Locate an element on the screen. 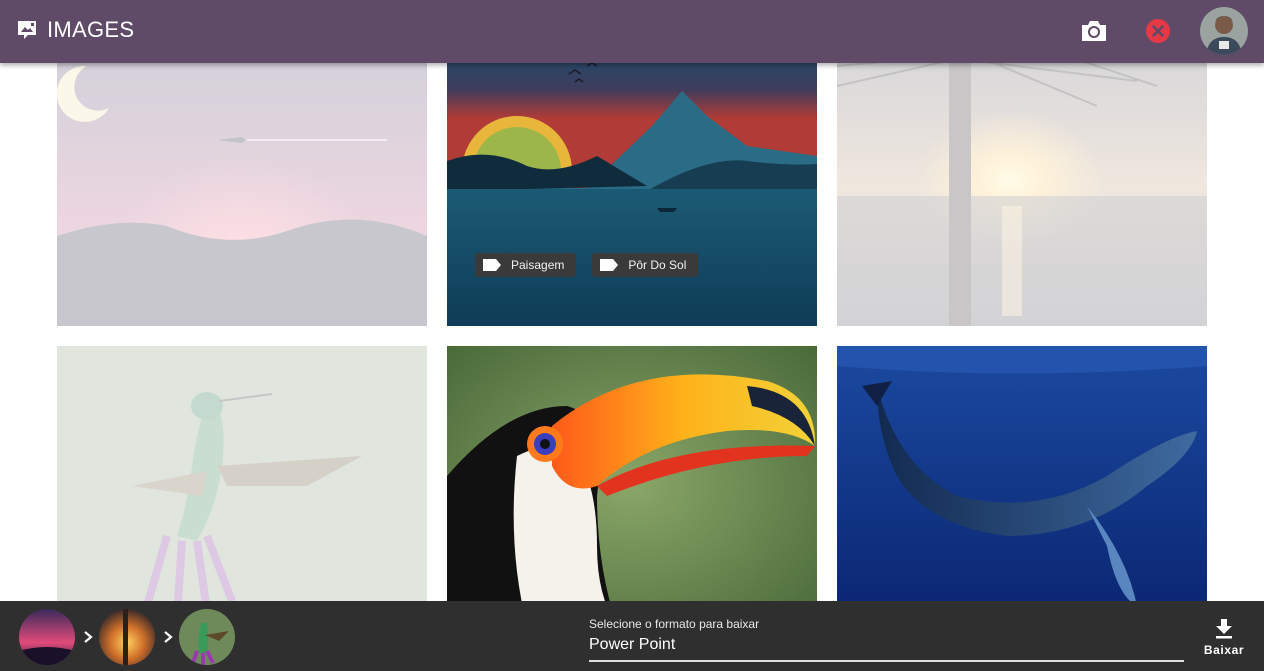 This screenshot has height=671, width=1264. selected-thumbnail-hummingbird is located at coordinates (207, 637).